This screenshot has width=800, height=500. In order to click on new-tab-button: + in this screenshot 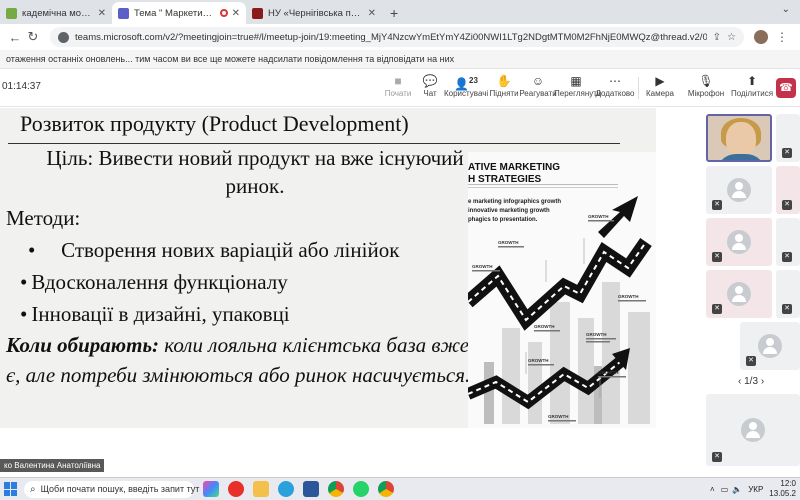, I will do `click(394, 14)`.